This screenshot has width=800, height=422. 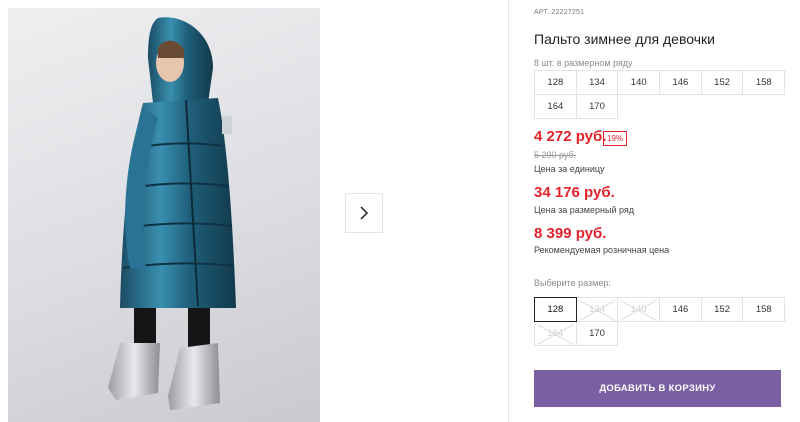 I want to click on product-title: Пальто зимнее для девочки, so click(x=624, y=39).